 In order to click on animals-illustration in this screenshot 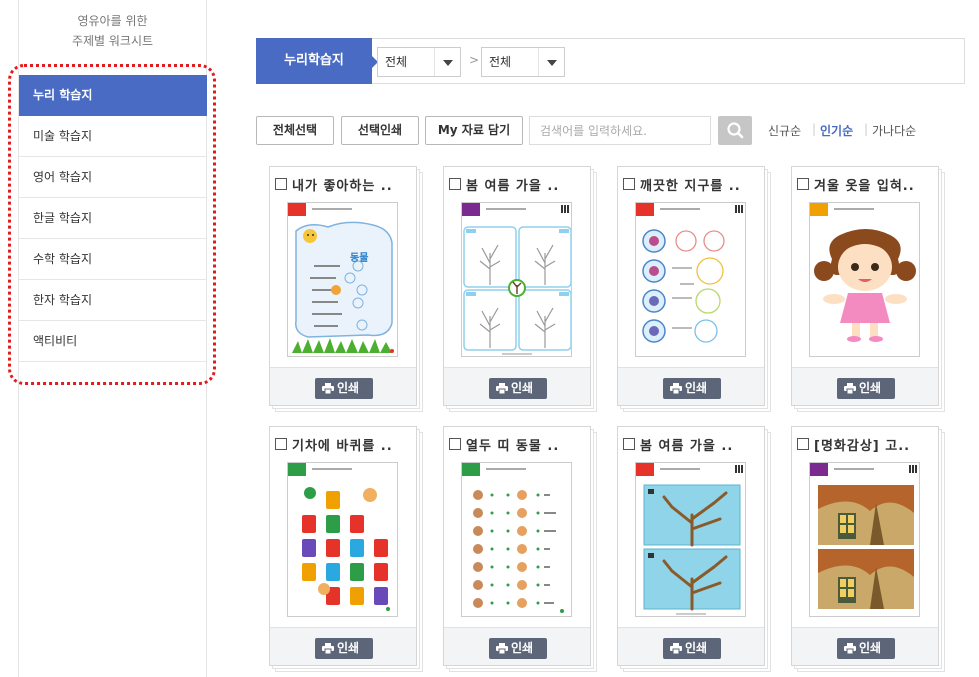, I will do `click(343, 287)`.